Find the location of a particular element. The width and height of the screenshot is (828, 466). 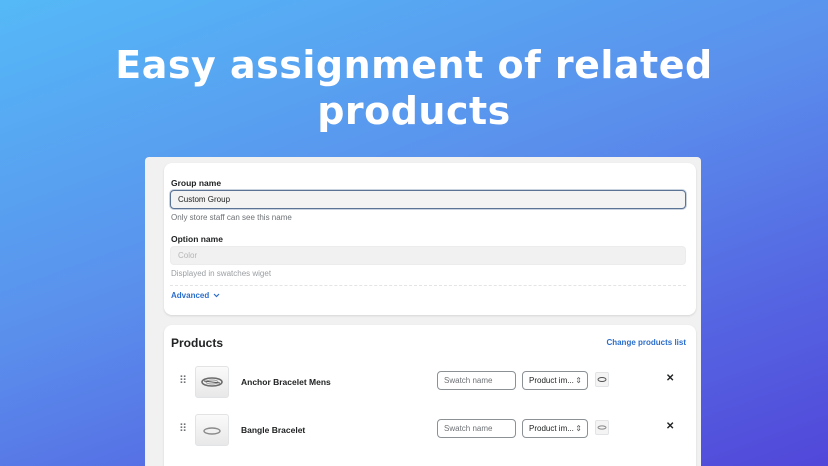

divider is located at coordinates (428, 285).